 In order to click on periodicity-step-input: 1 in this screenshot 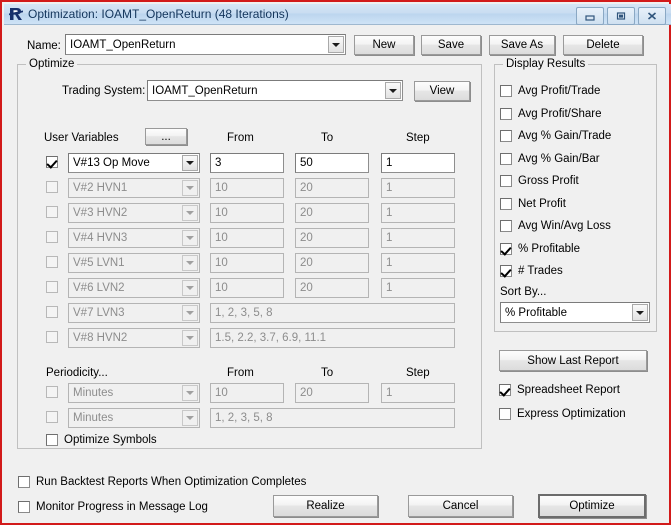, I will do `click(418, 393)`.